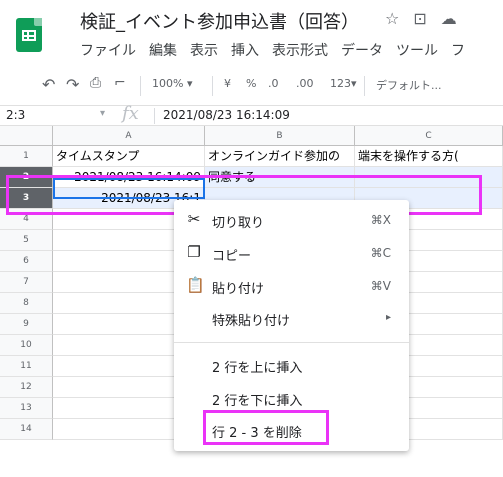  Describe the element at coordinates (291, 220) in the screenshot. I see `menu-item-cut: ✂ 切り取り ⌘X` at that location.